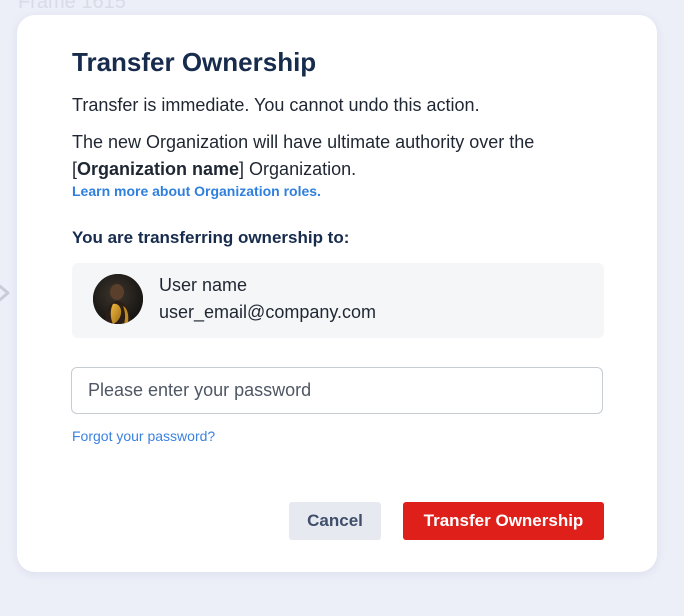 The height and width of the screenshot is (616, 684). I want to click on user-avatar-icon, so click(118, 299).